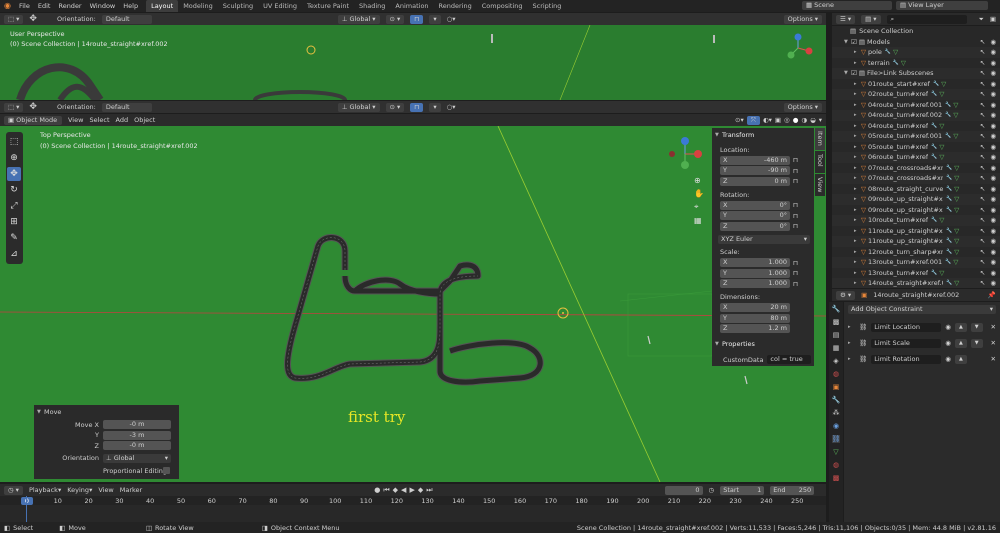 This screenshot has height=533, width=1000. I want to click on tab-rendering: Rendering, so click(455, 6).